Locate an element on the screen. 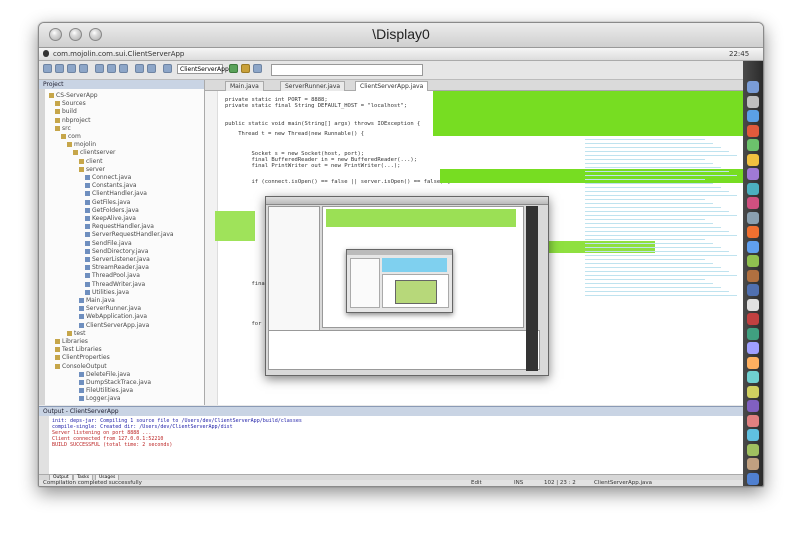 Image resolution: width=801 pixels, height=538 pixels. tree-item-label: Logger.java is located at coordinates (103, 399).